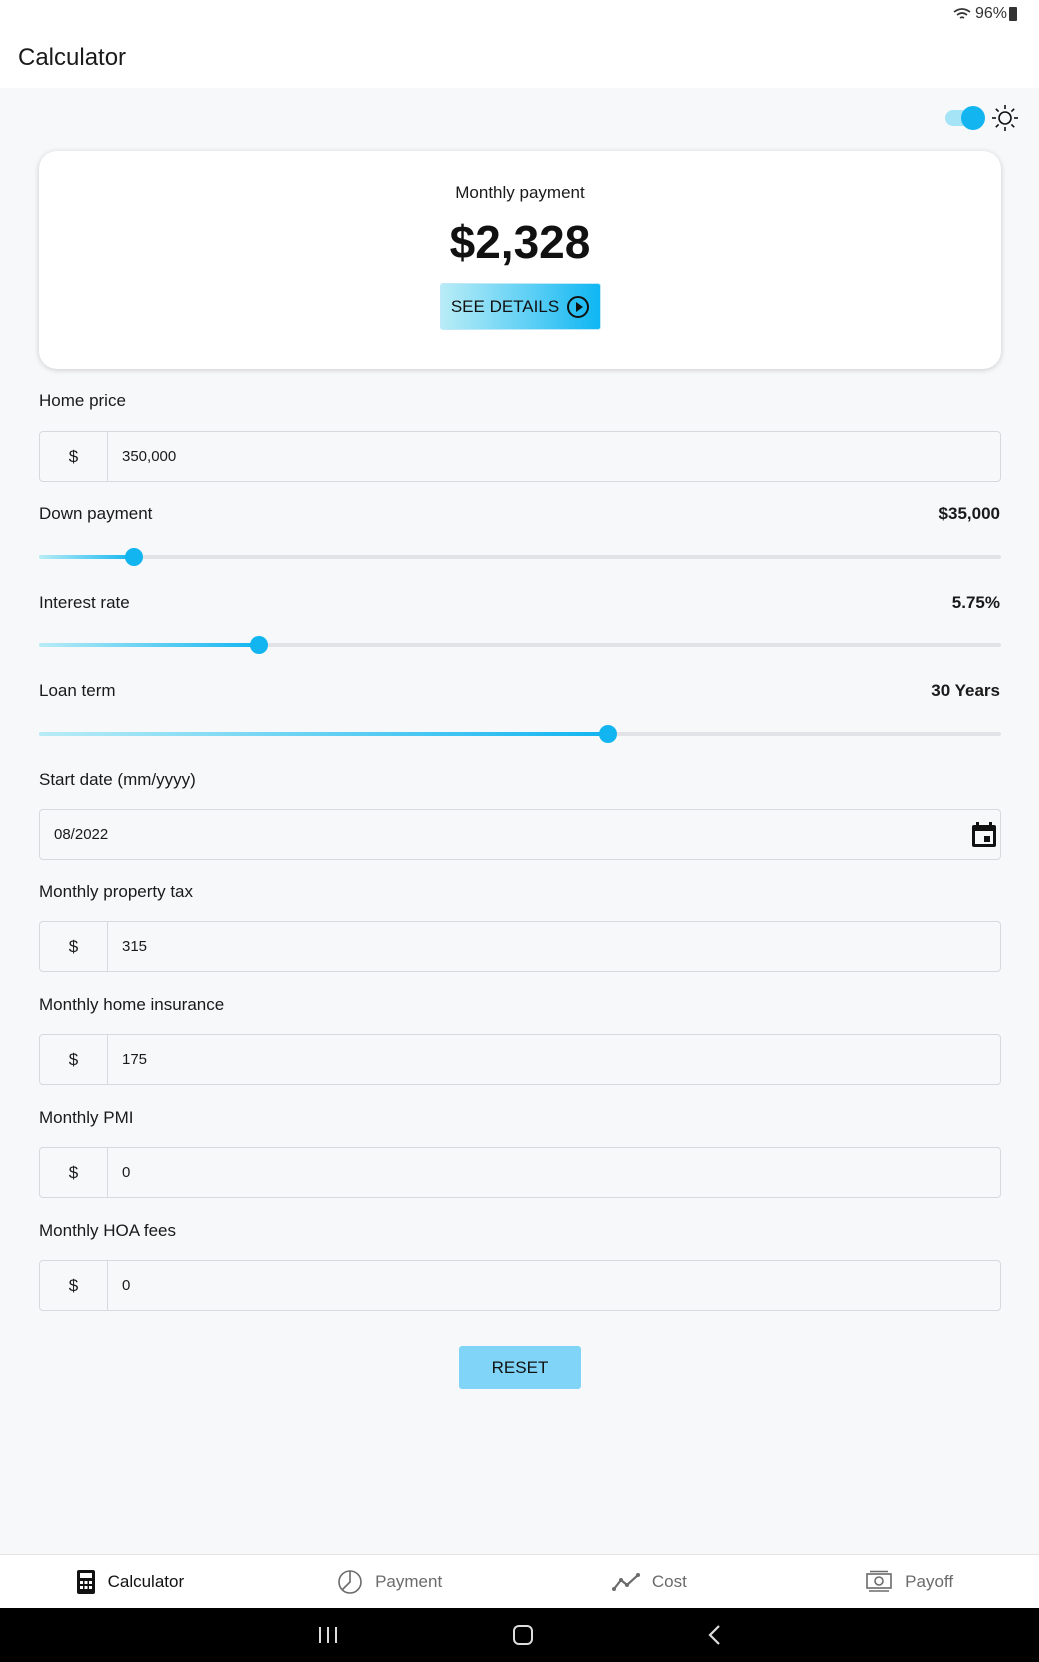 The height and width of the screenshot is (1662, 1039). Describe the element at coordinates (650, 1581) in the screenshot. I see `nav-item-cost: Cost` at that location.